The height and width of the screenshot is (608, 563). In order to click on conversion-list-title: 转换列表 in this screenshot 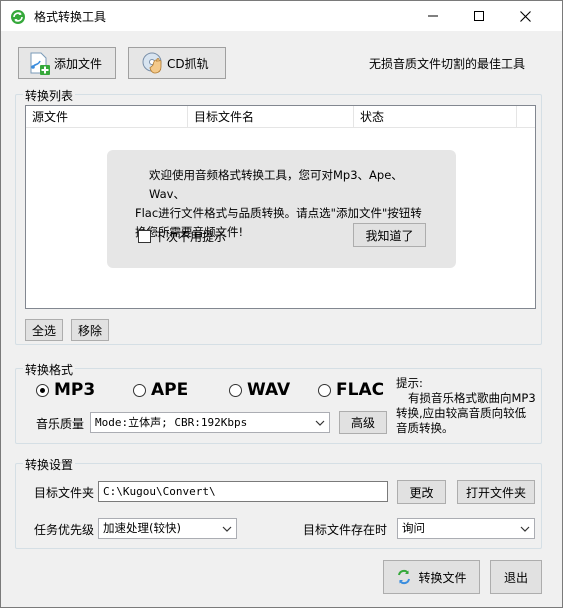, I will do `click(49, 95)`.